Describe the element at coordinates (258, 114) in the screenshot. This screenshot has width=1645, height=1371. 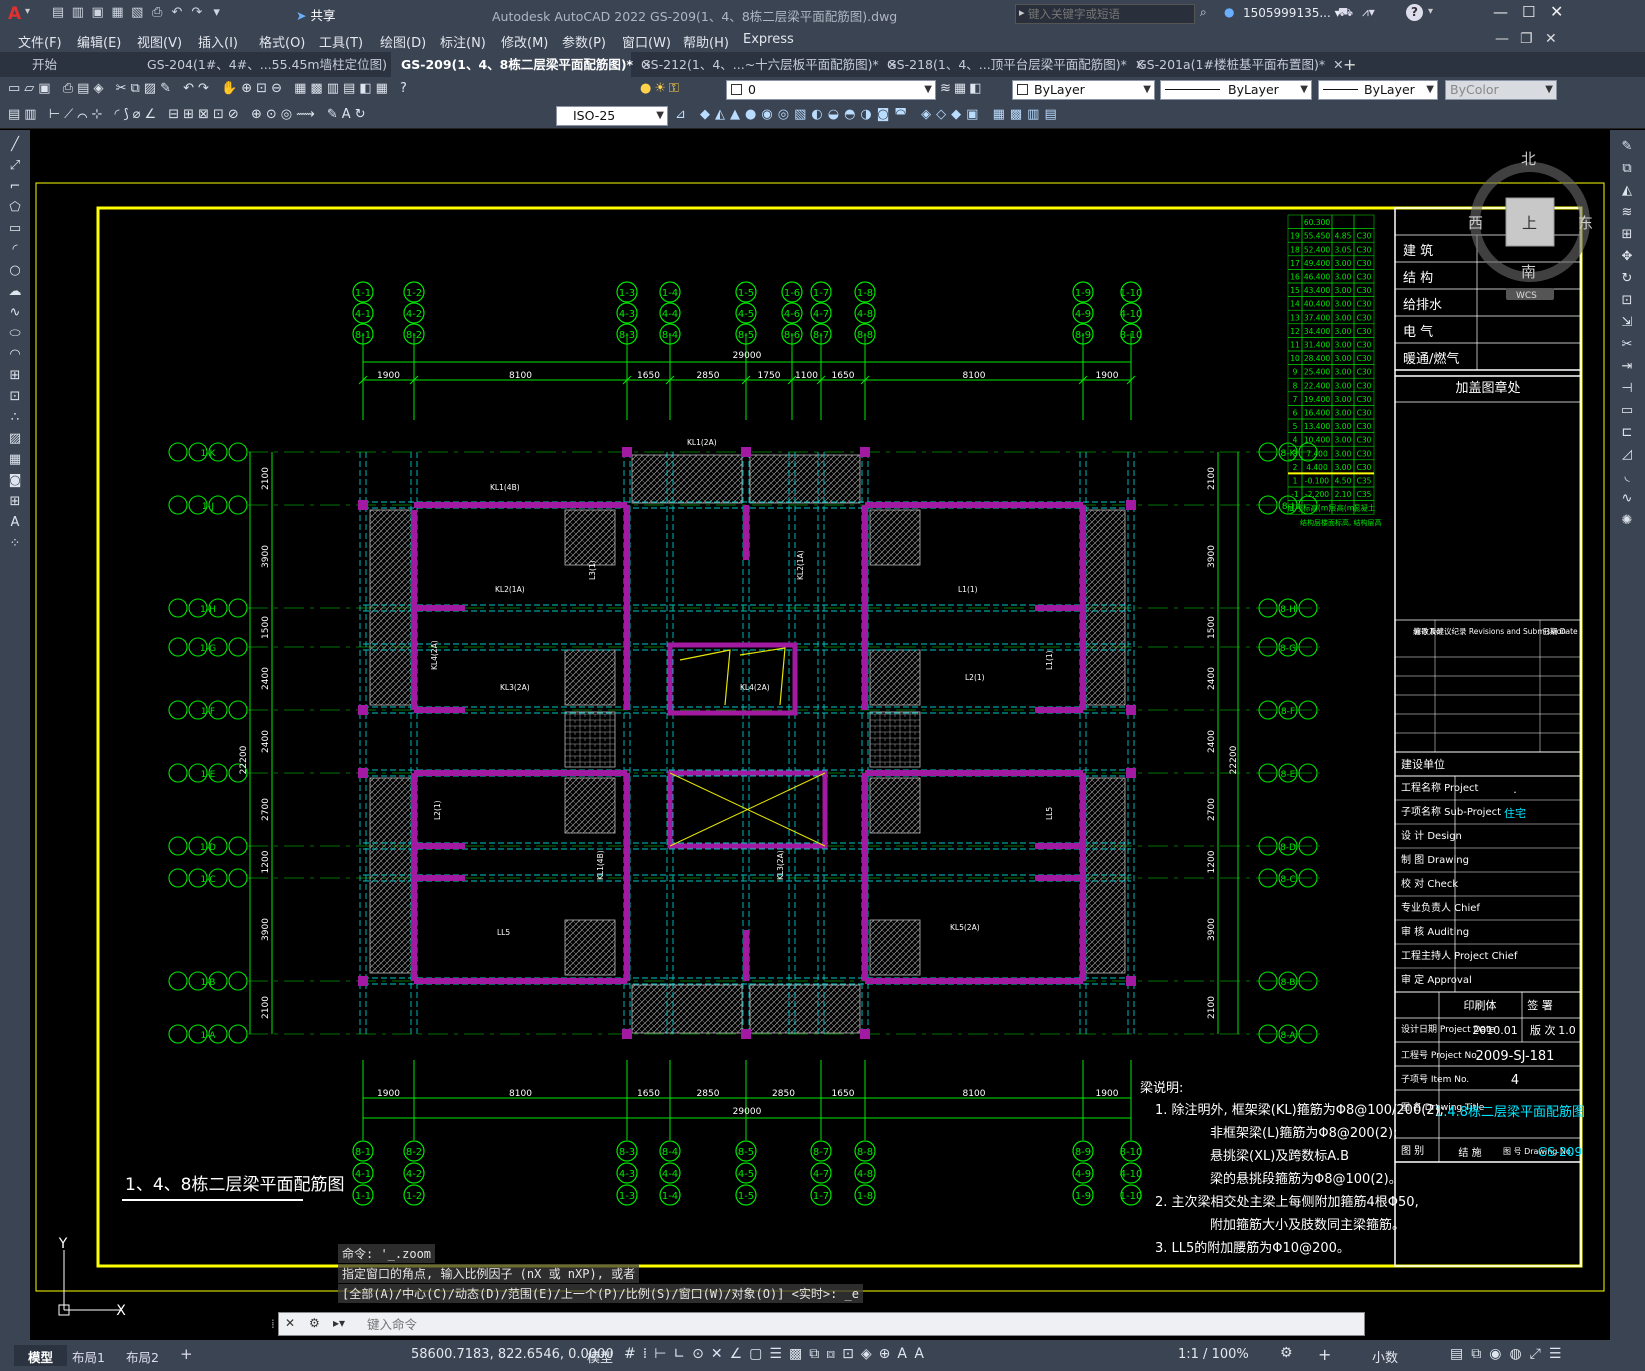
I see `tolerance-icon: ⊕` at that location.